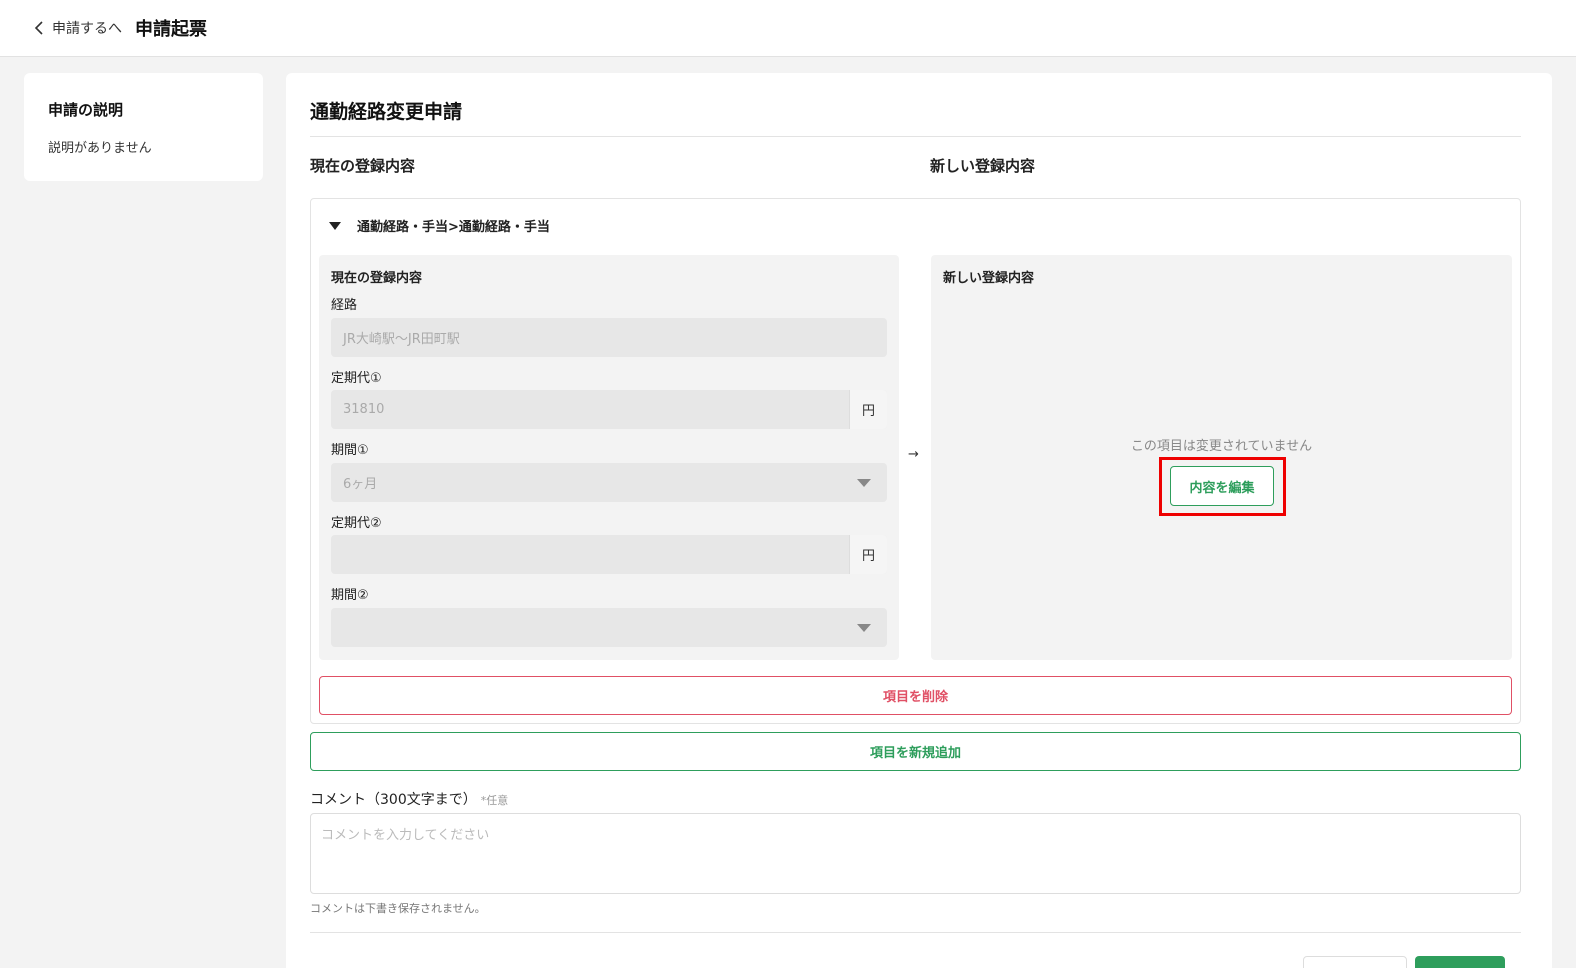 Image resolution: width=1576 pixels, height=968 pixels. I want to click on top-bar: 申請するへ 申請起票, so click(788, 28).